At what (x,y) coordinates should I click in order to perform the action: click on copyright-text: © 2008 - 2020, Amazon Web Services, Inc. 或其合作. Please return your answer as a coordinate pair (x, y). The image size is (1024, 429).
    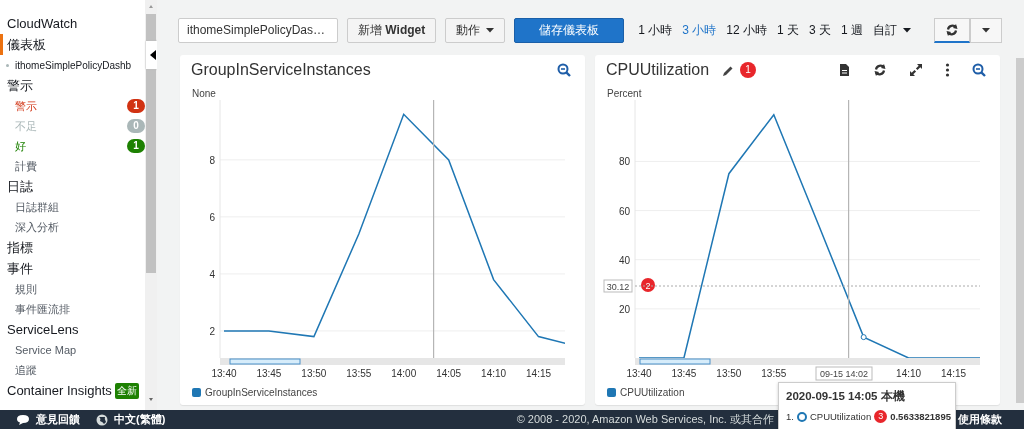
    Looking at the image, I should click on (645, 419).